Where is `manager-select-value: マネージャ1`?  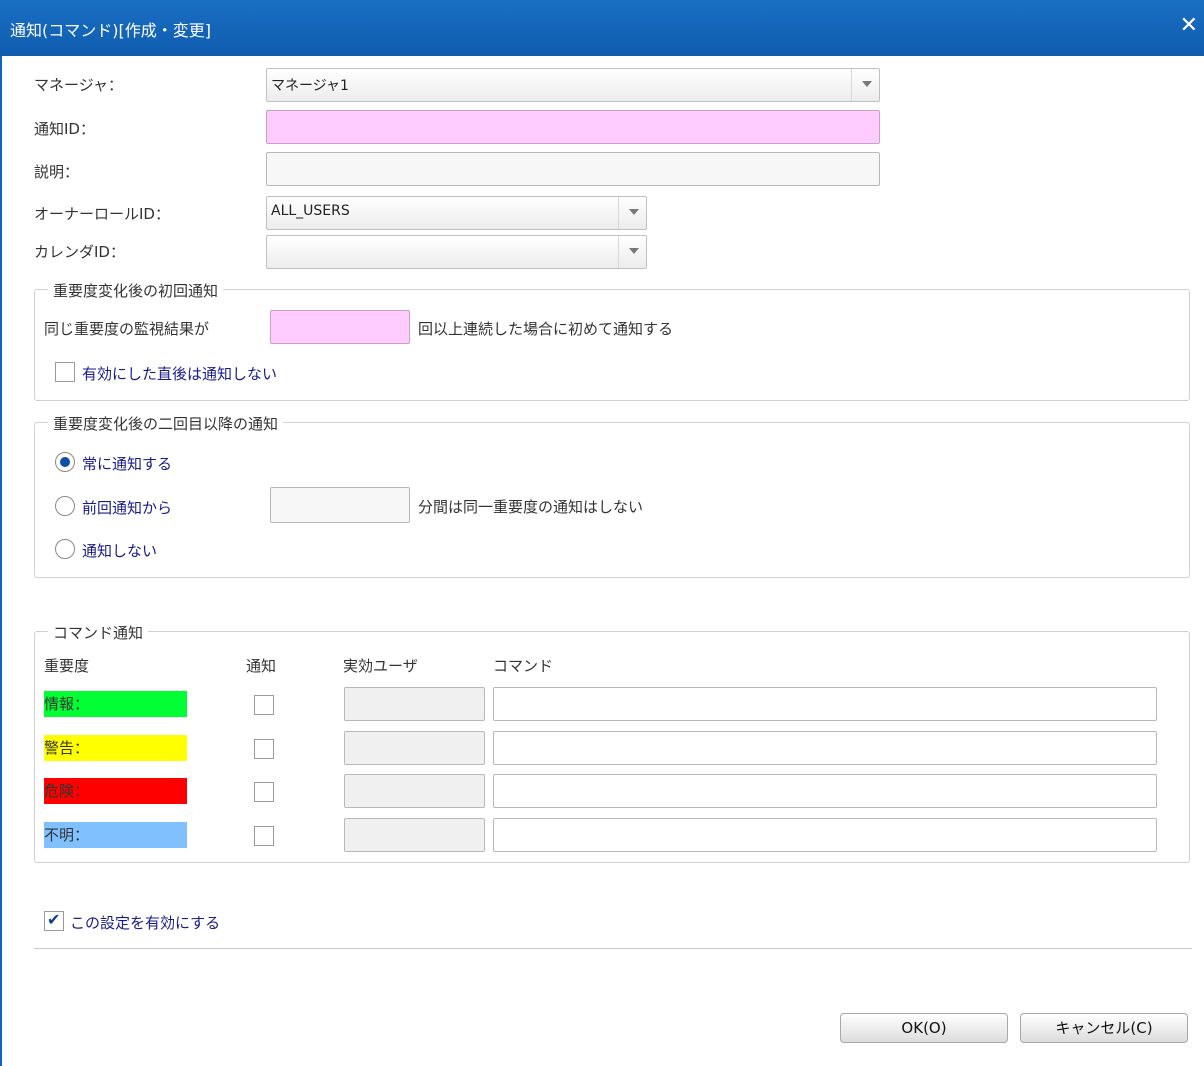 manager-select-value: マネージャ1 is located at coordinates (310, 86).